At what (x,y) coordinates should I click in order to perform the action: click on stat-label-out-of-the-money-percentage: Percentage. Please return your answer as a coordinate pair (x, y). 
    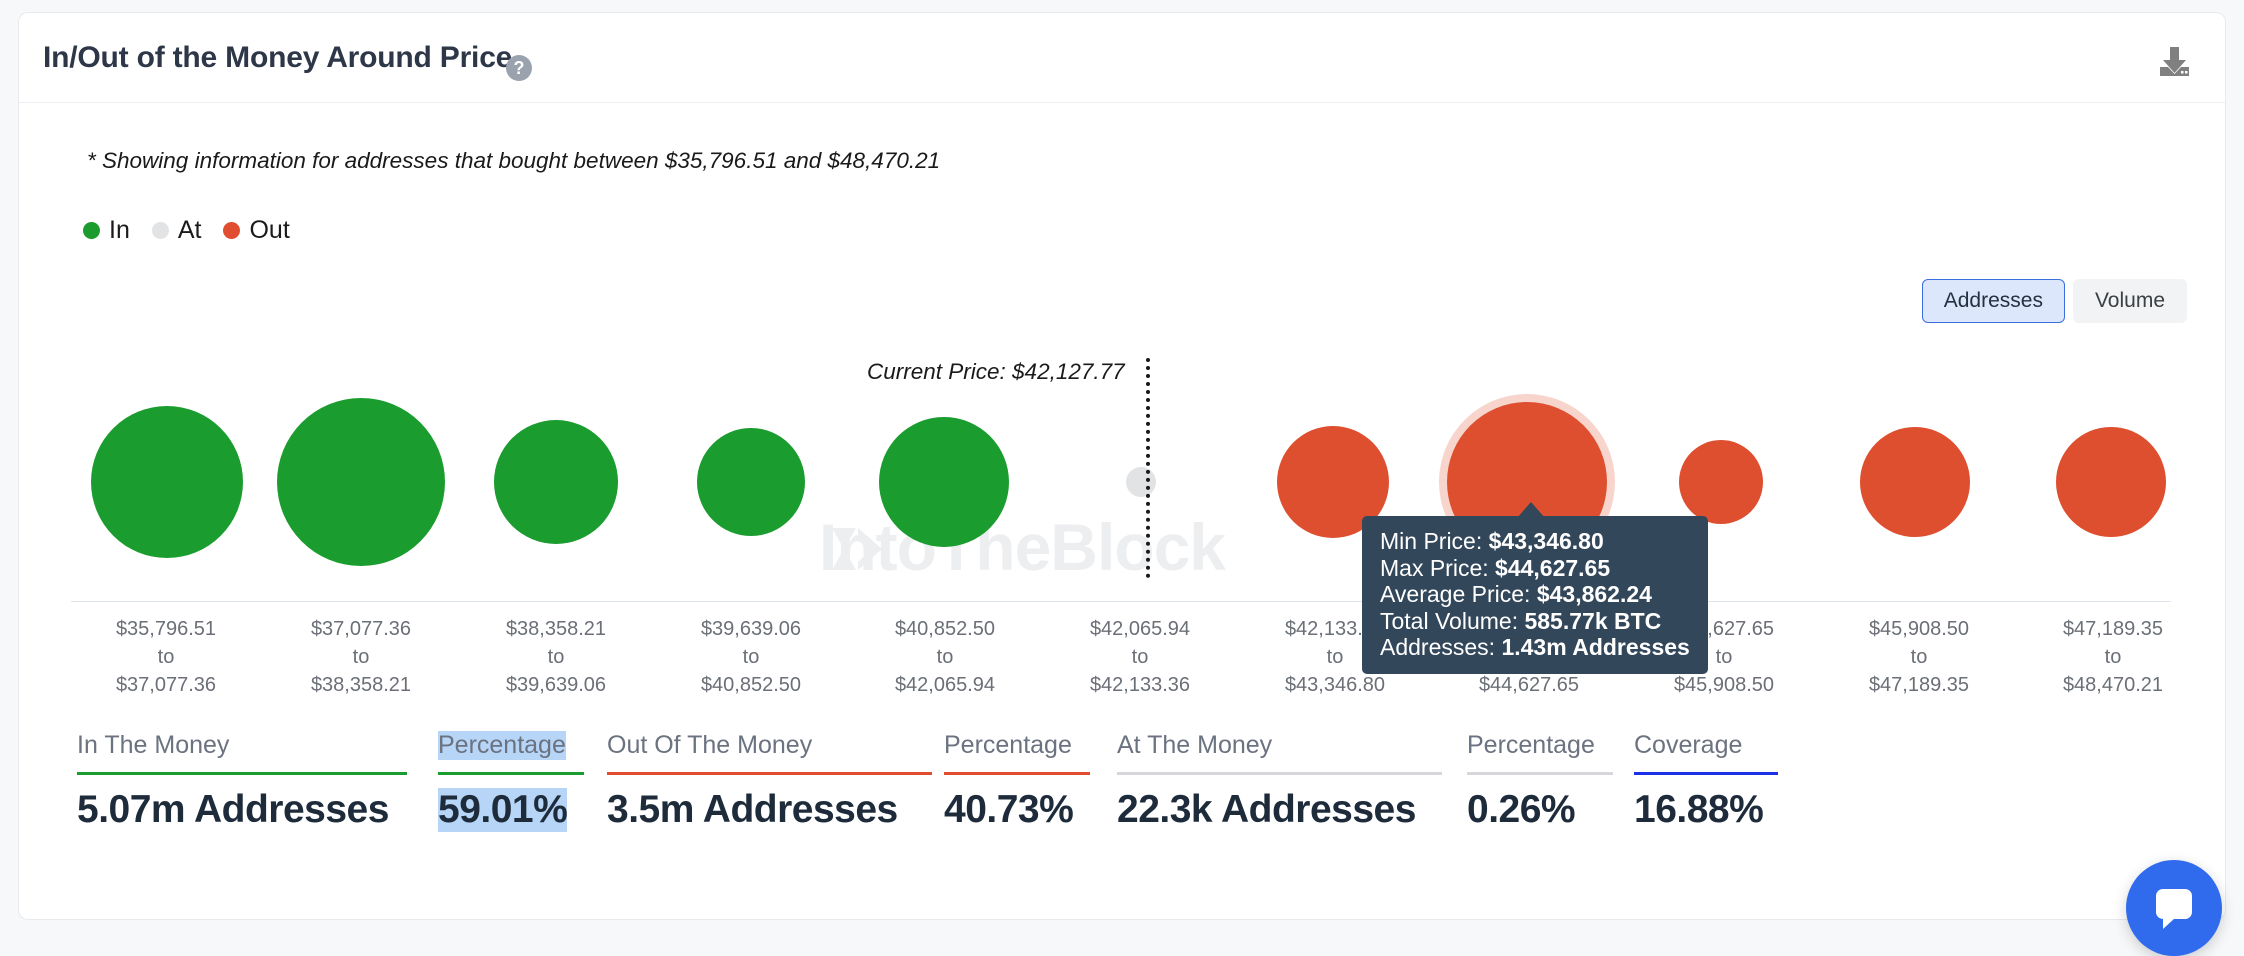
    Looking at the image, I should click on (1008, 745).